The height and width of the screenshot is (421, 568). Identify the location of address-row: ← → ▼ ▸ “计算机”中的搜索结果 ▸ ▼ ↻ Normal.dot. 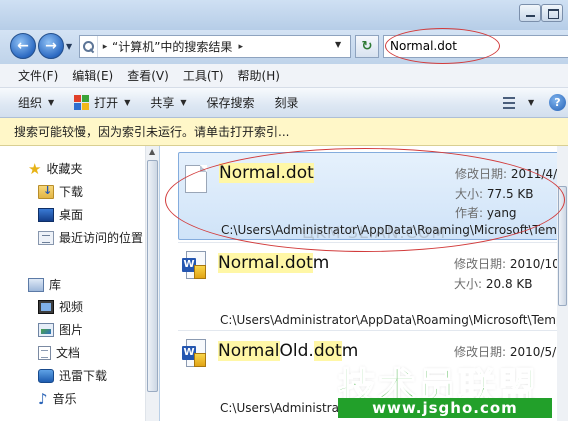
(284, 47).